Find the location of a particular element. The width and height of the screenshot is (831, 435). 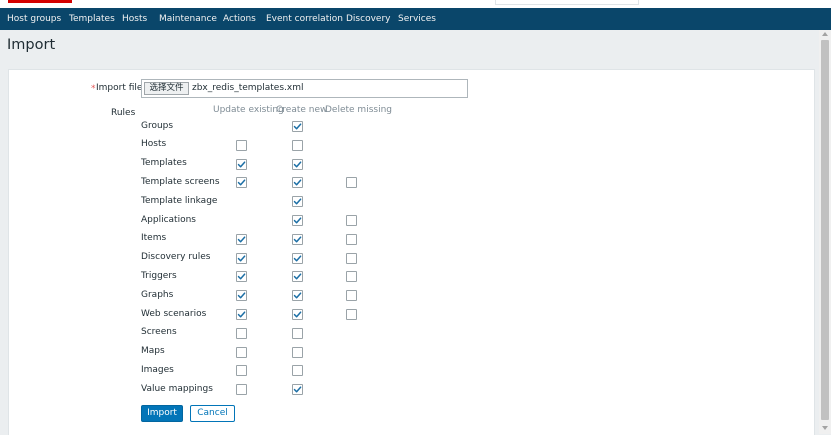

checkbox-hosts-create-new is located at coordinates (297, 145).